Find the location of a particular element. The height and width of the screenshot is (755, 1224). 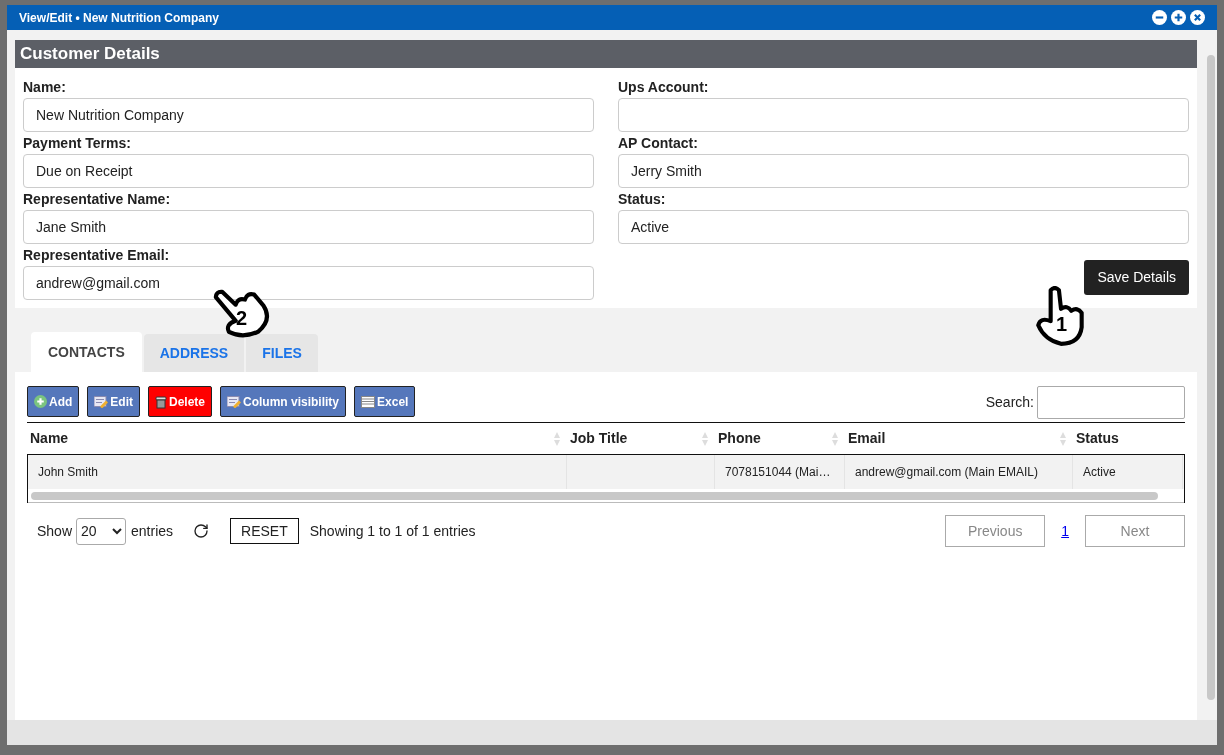

field-label: Status: is located at coordinates (642, 199).